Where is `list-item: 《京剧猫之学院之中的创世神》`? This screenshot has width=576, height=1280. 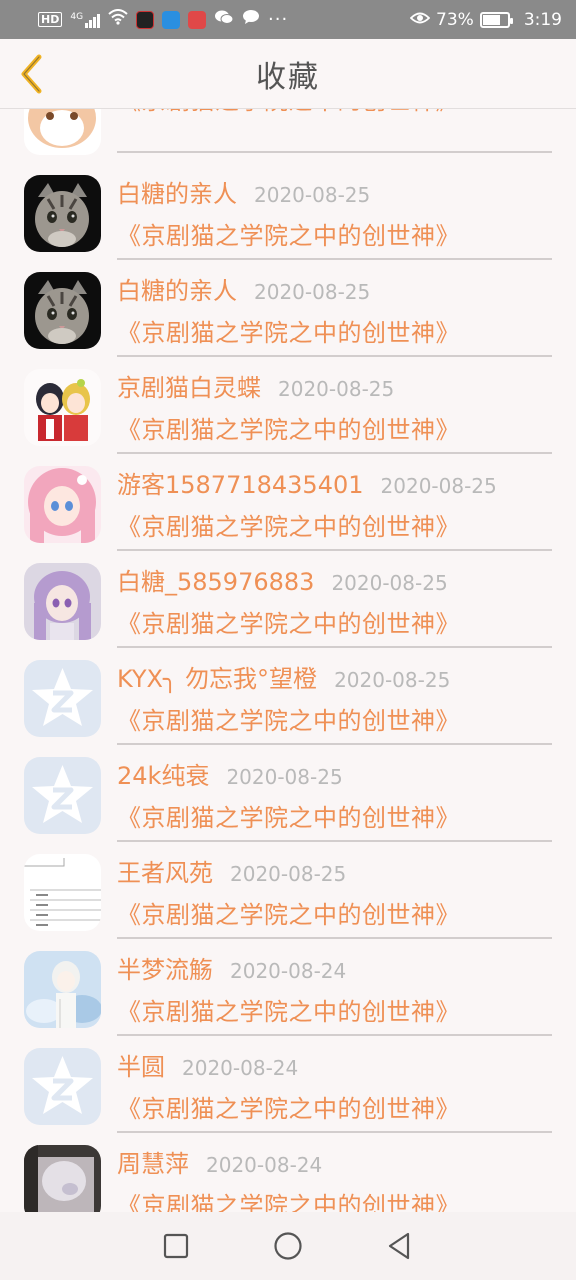
list-item: 《京剧猫之学院之中的创世神》 is located at coordinates (288, 136).